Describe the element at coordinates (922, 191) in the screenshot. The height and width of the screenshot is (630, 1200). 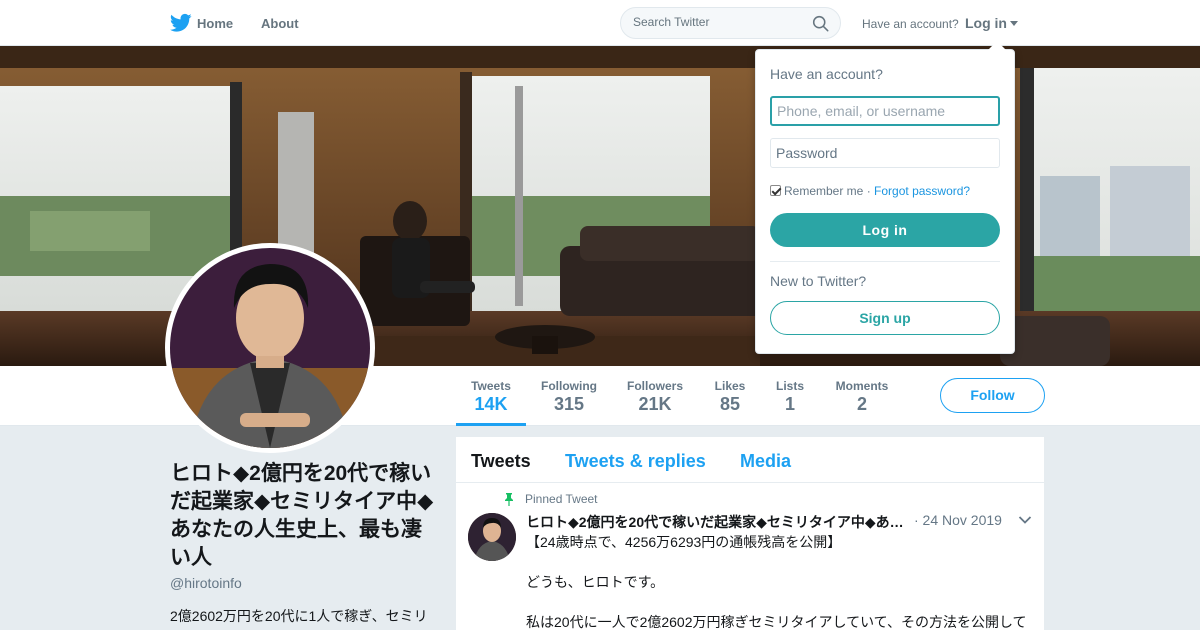
I see `forgot-password-link: Forgot password?` at that location.